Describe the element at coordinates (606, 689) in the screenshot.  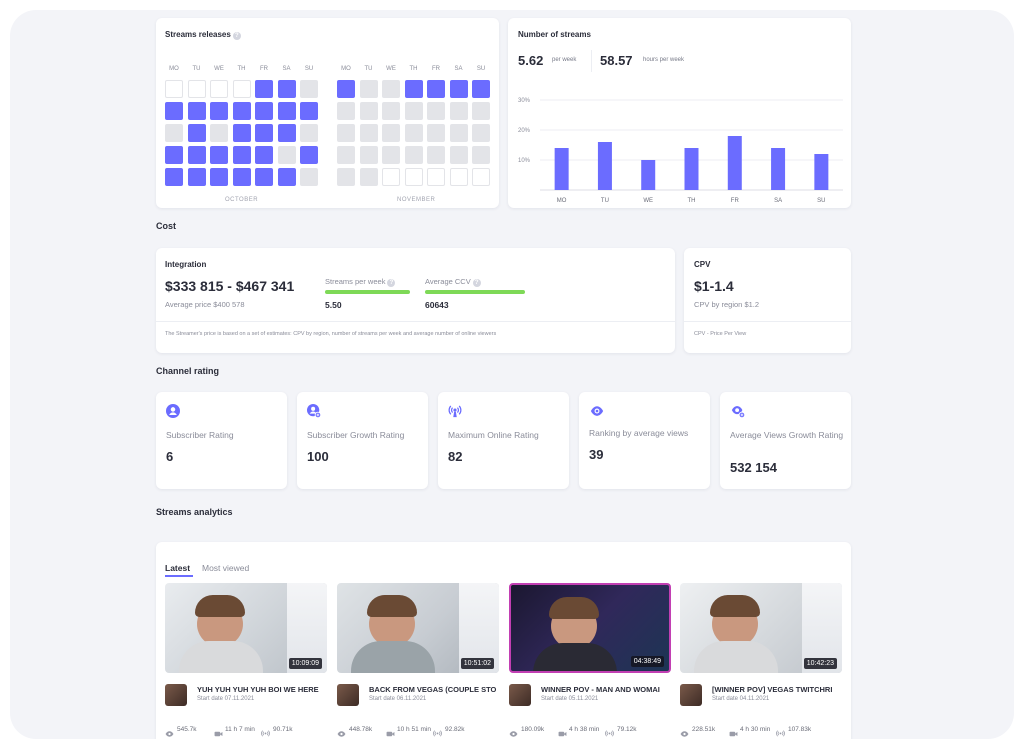
I see `video-title: WINNER POV - MAN AND WOMAI` at that location.